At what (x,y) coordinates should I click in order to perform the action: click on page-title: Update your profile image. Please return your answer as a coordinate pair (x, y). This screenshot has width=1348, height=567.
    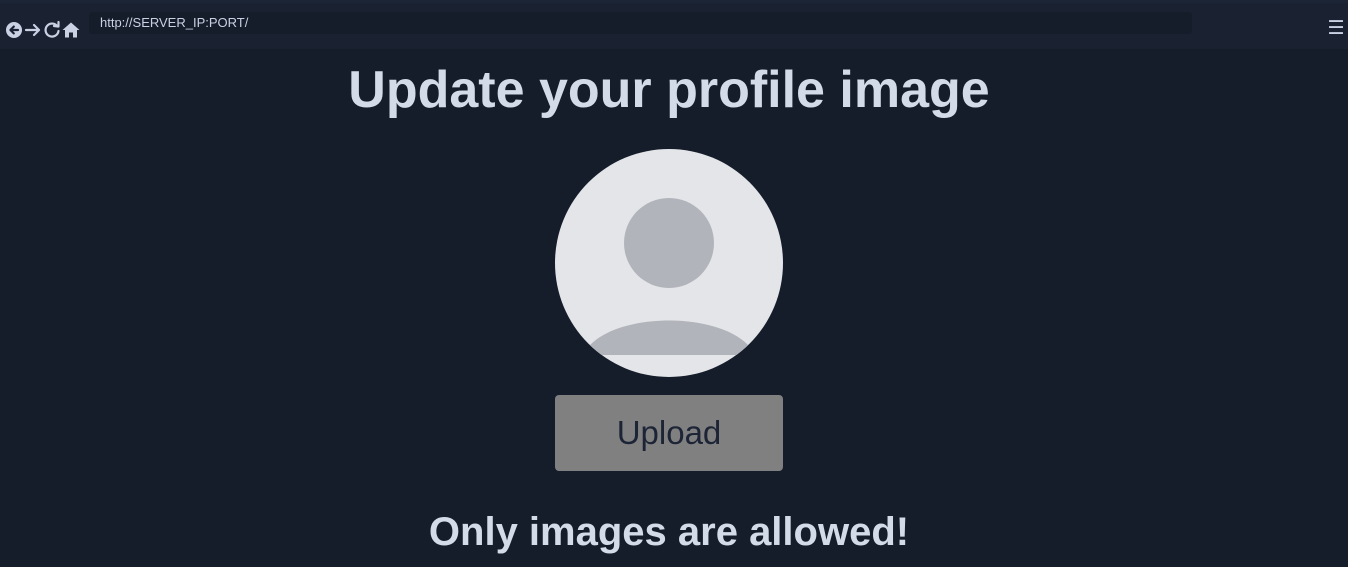
    Looking at the image, I should click on (669, 90).